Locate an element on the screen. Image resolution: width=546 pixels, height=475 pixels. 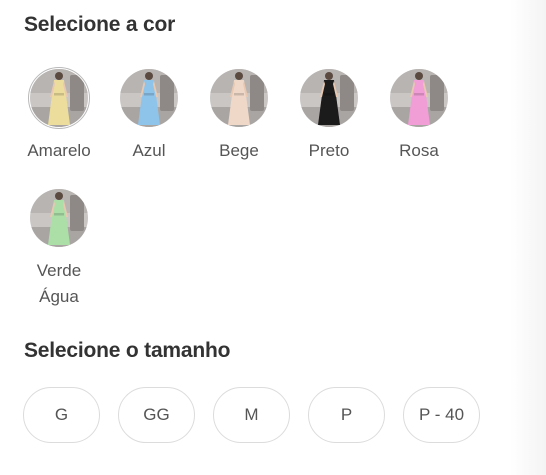
color-swatch-label: Preto is located at coordinates (329, 150).